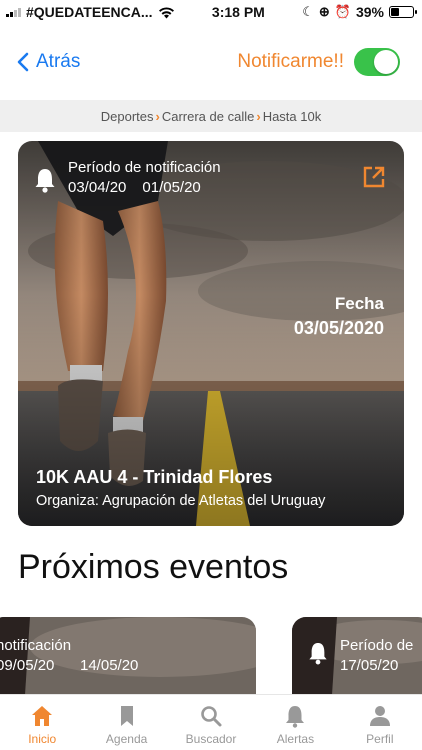  What do you see at coordinates (58, 61) in the screenshot?
I see `back-label: Atrás` at bounding box center [58, 61].